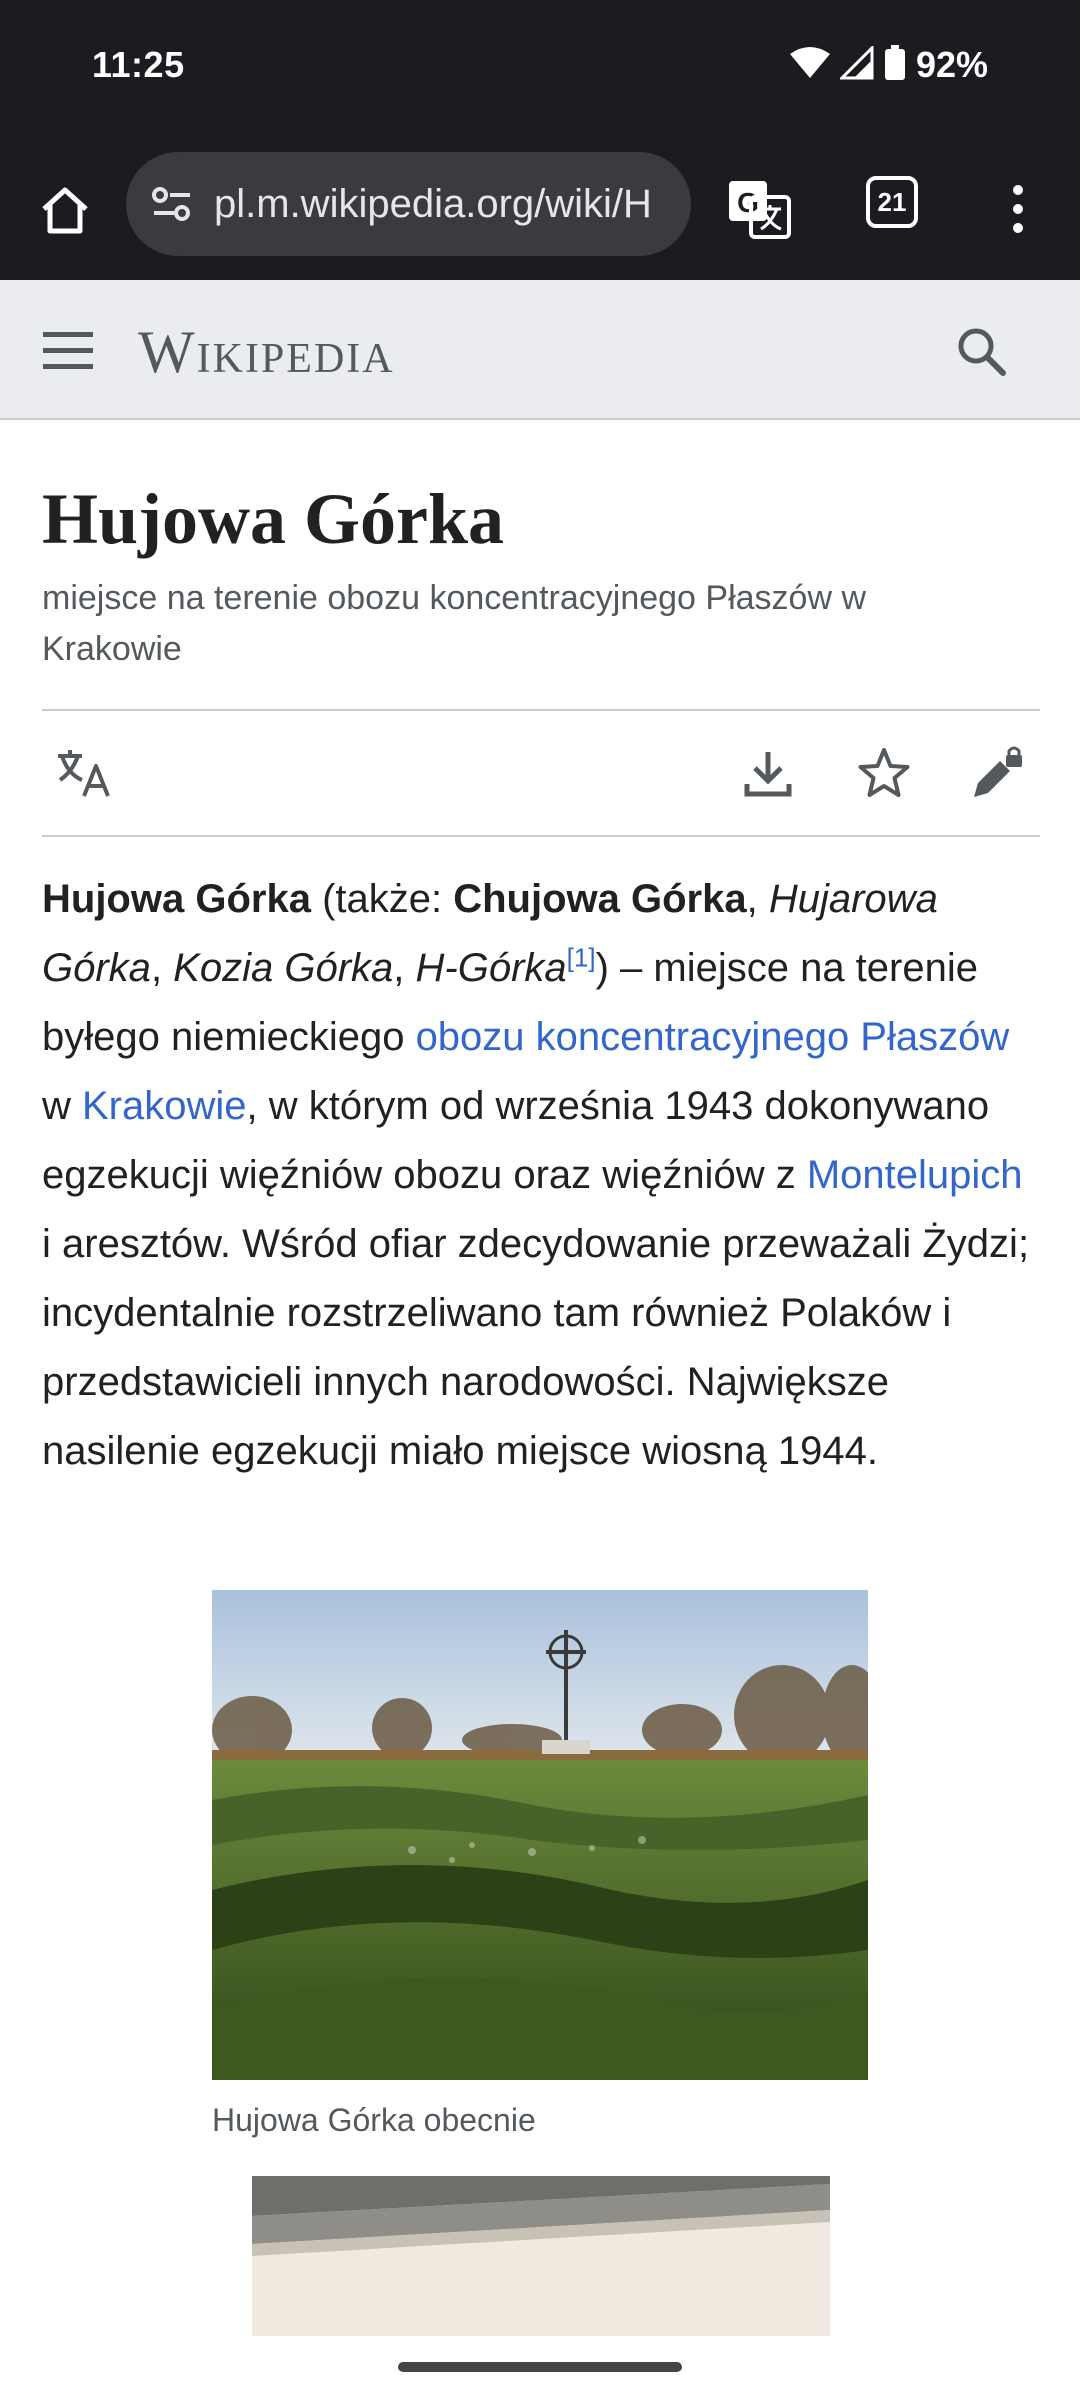  Describe the element at coordinates (382, 899) in the screenshot. I see `lead-text: (także:` at that location.